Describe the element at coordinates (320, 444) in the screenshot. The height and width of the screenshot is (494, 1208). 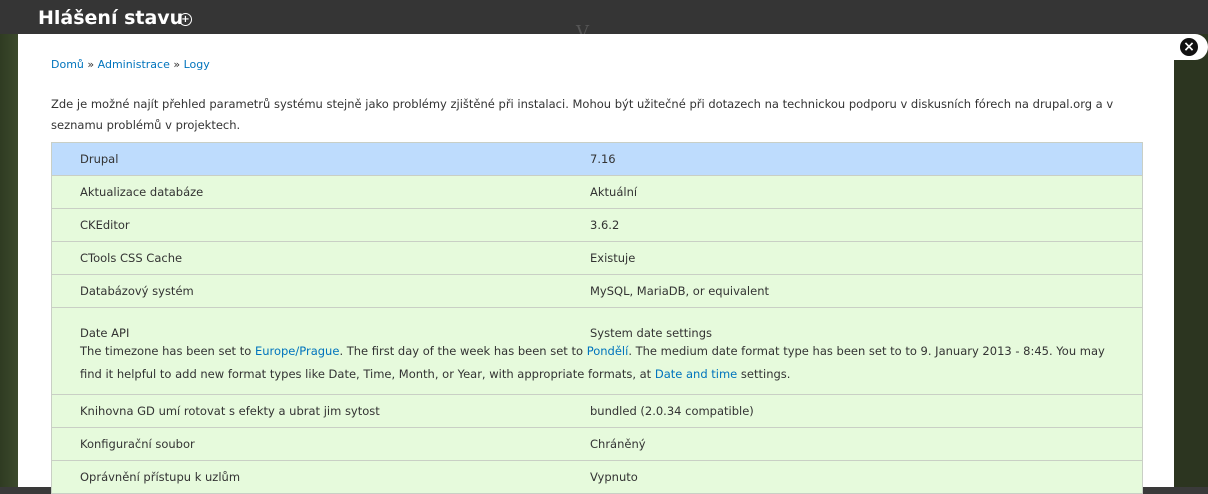
I see `row-title: Konfigurační soubor` at that location.